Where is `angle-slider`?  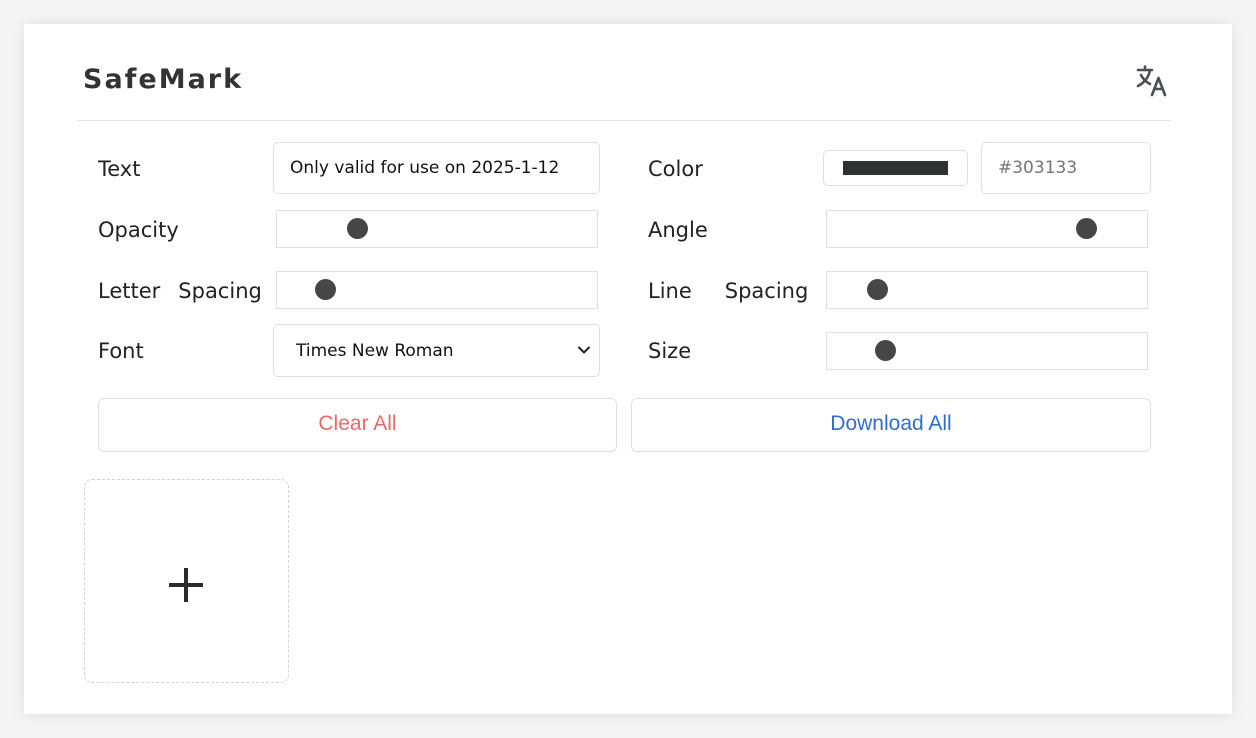 angle-slider is located at coordinates (987, 229).